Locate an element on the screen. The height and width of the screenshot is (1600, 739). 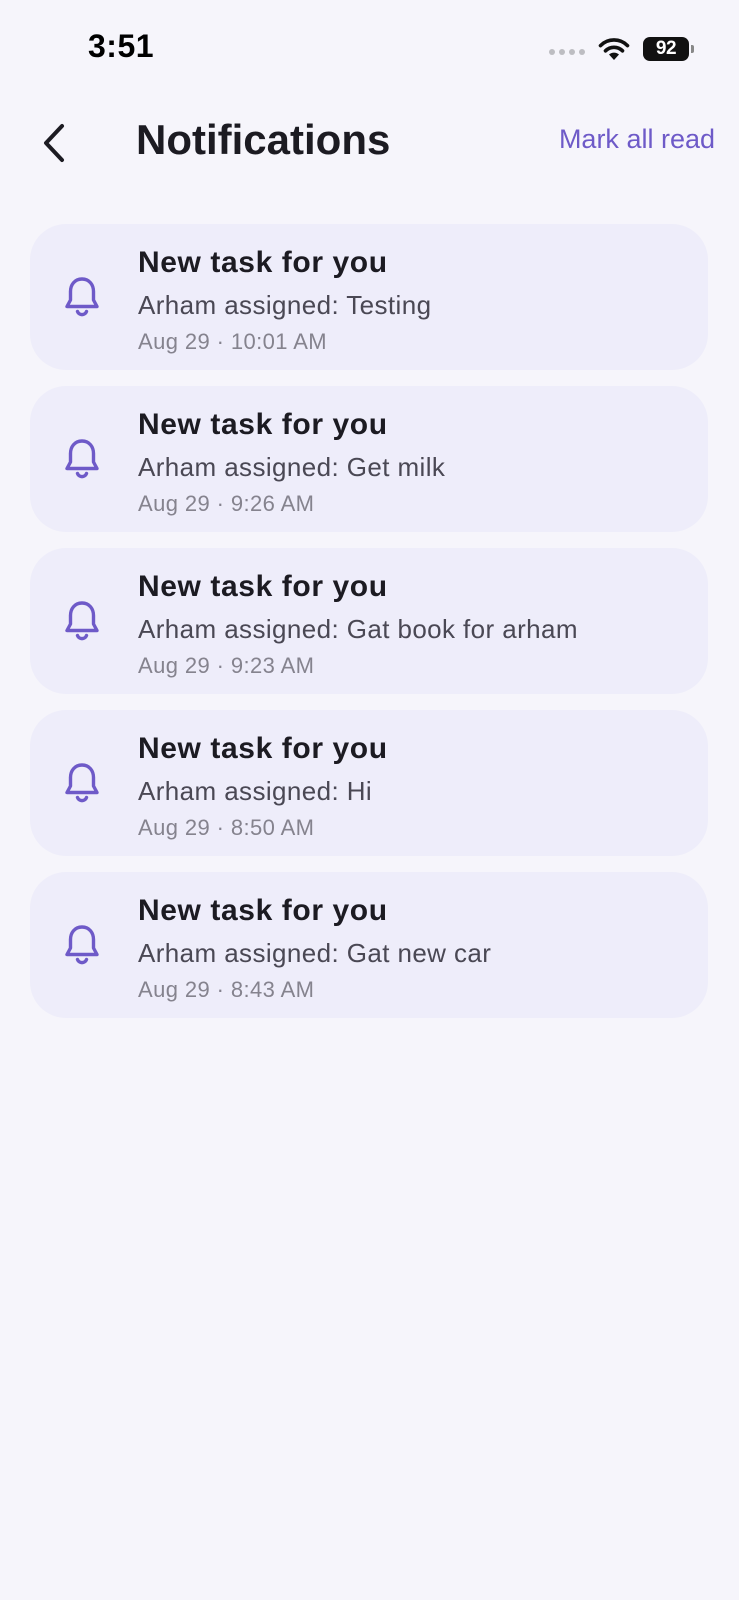
status-bar: 3:51 92 is located at coordinates (369, 50).